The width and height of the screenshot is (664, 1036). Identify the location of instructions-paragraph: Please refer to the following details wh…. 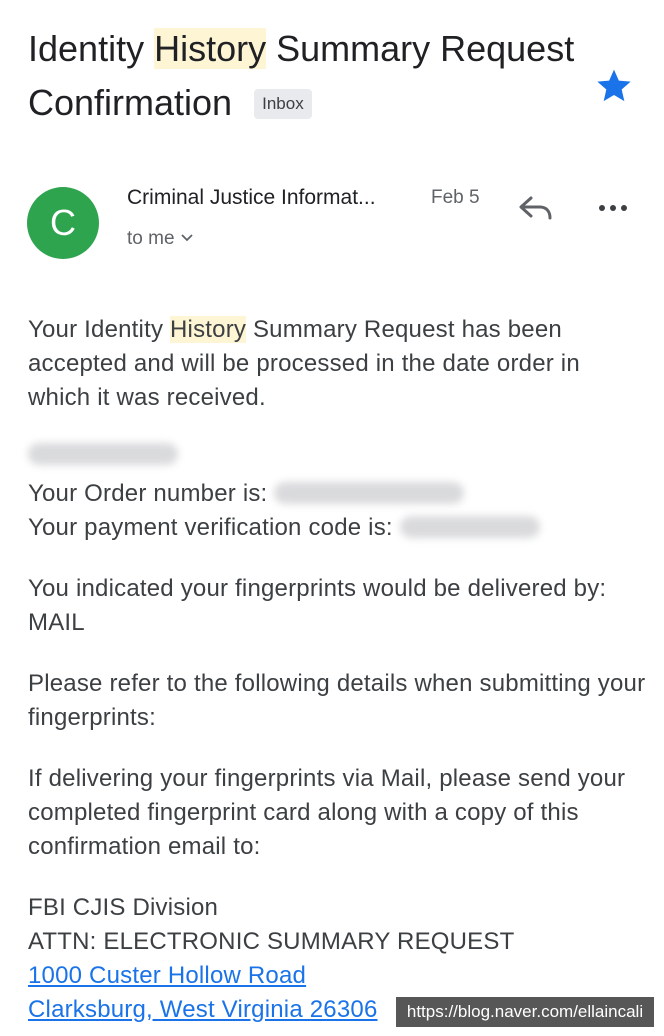
(337, 700).